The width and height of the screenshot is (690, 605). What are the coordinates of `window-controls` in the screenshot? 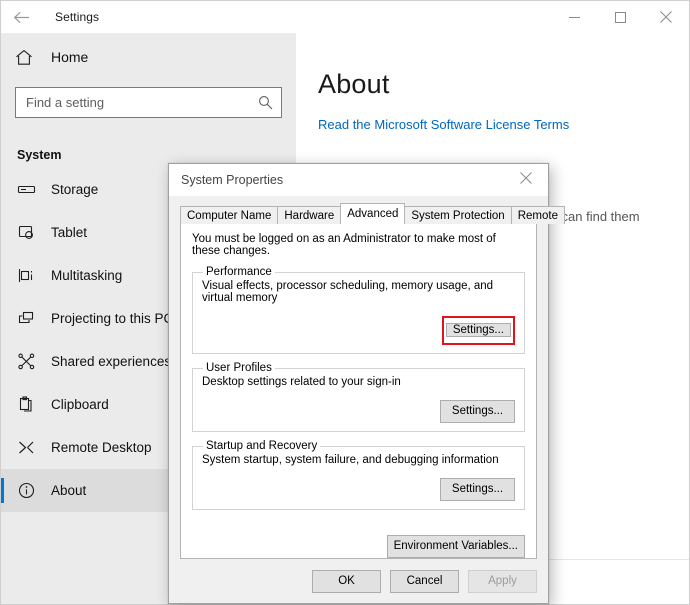 It's located at (620, 17).